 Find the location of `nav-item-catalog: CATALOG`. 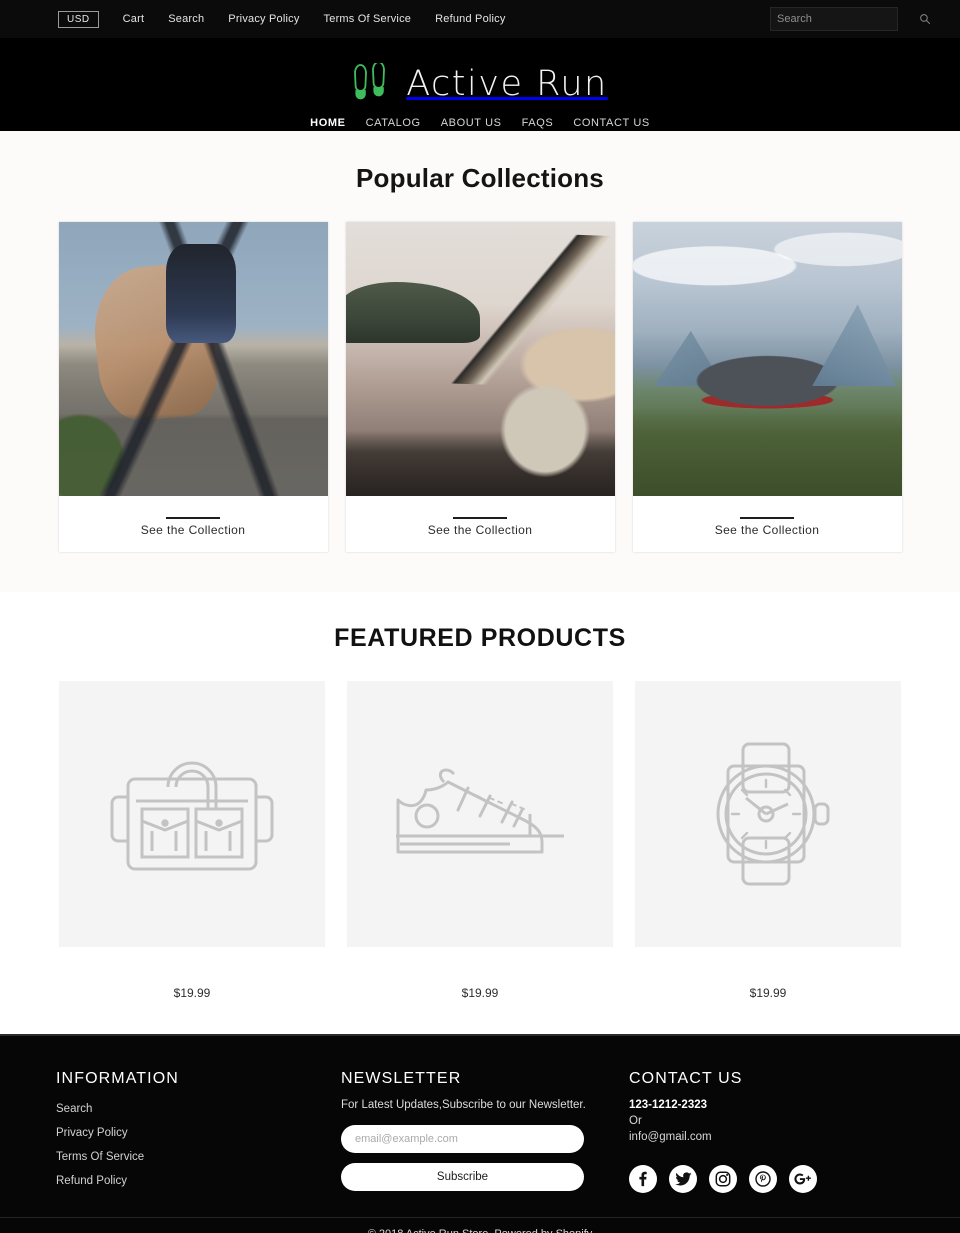

nav-item-catalog: CATALOG is located at coordinates (393, 123).